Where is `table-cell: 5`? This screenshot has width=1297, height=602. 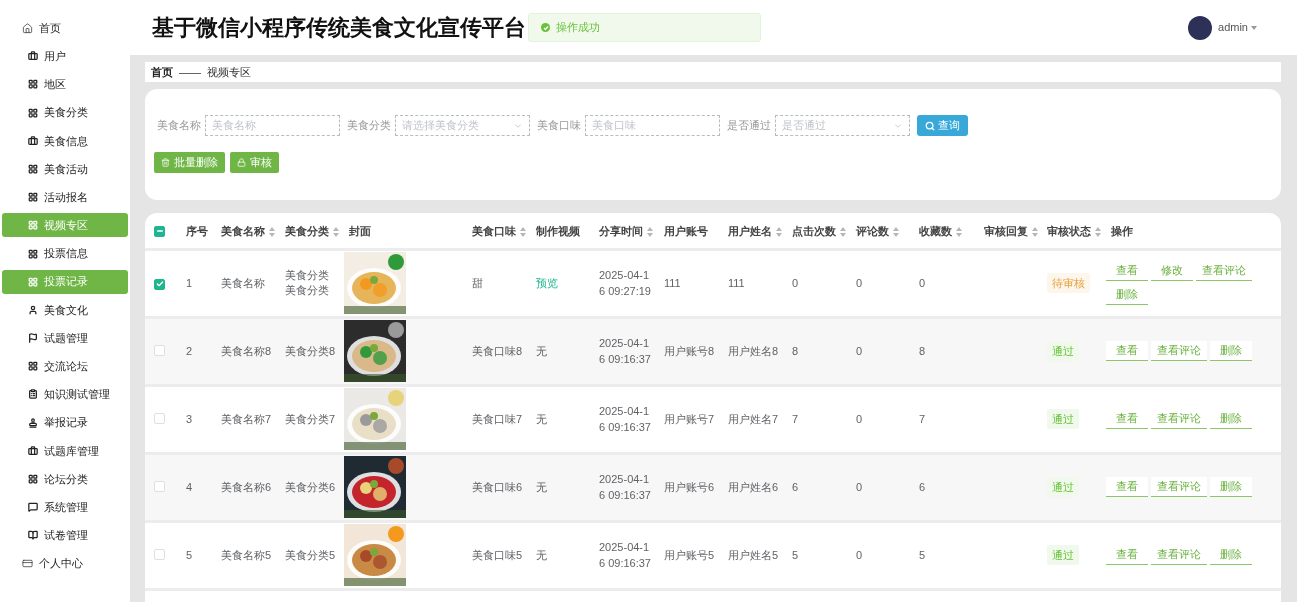
table-cell: 5 is located at coordinates (795, 554).